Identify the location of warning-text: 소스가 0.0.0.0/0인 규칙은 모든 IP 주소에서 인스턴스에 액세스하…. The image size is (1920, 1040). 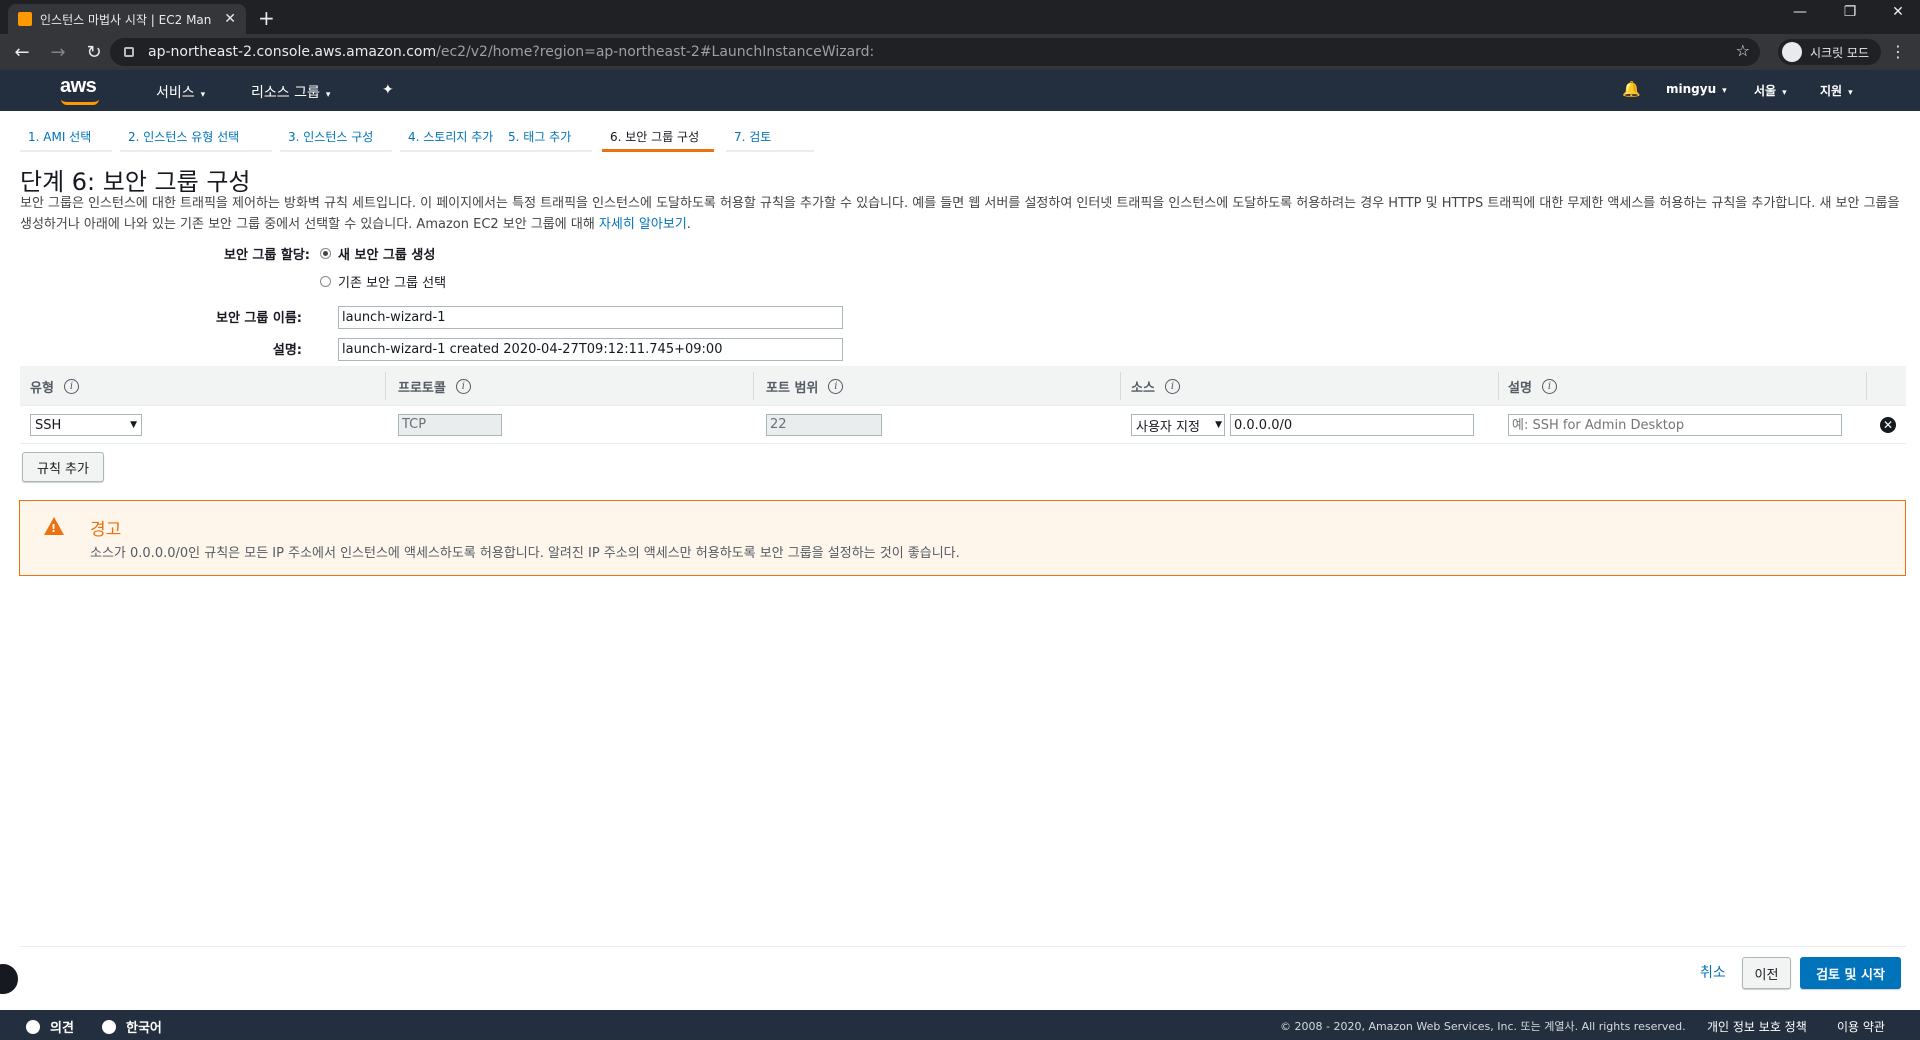
(525, 553).